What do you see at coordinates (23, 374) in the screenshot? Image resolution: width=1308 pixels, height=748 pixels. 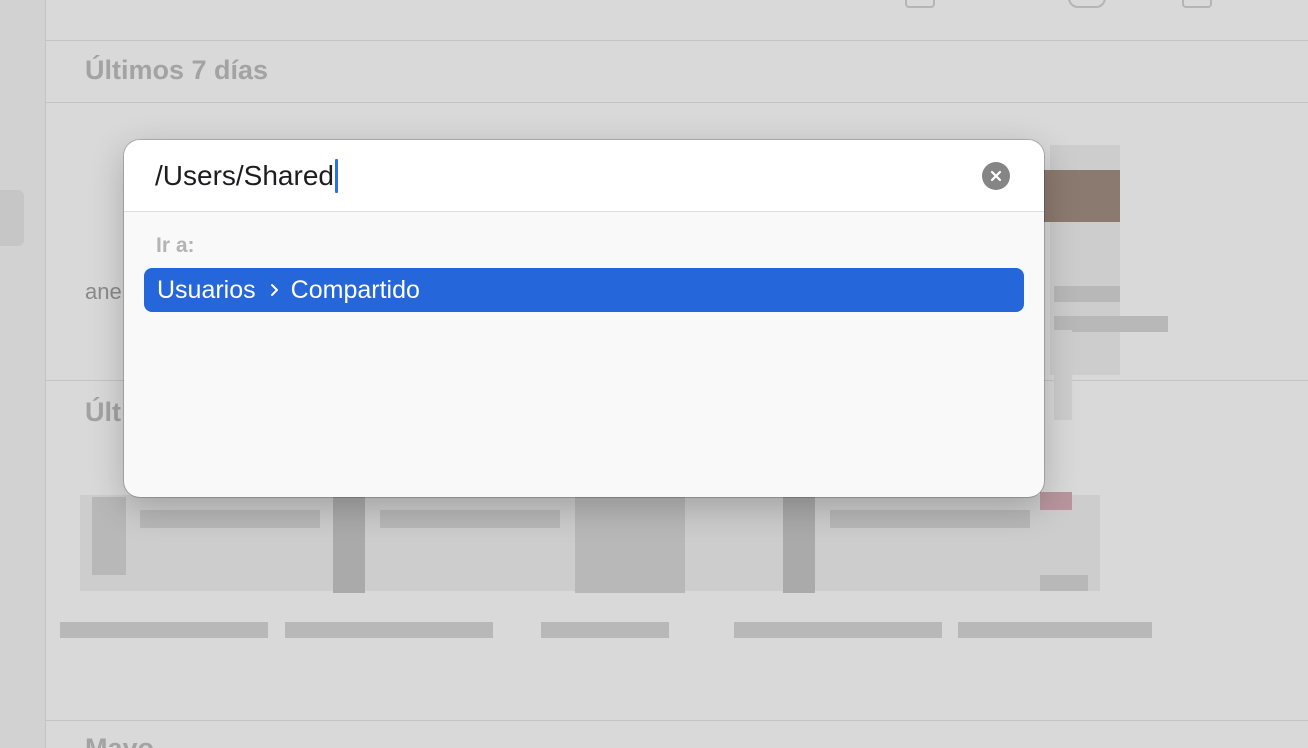 I see `finder-sidebar` at bounding box center [23, 374].